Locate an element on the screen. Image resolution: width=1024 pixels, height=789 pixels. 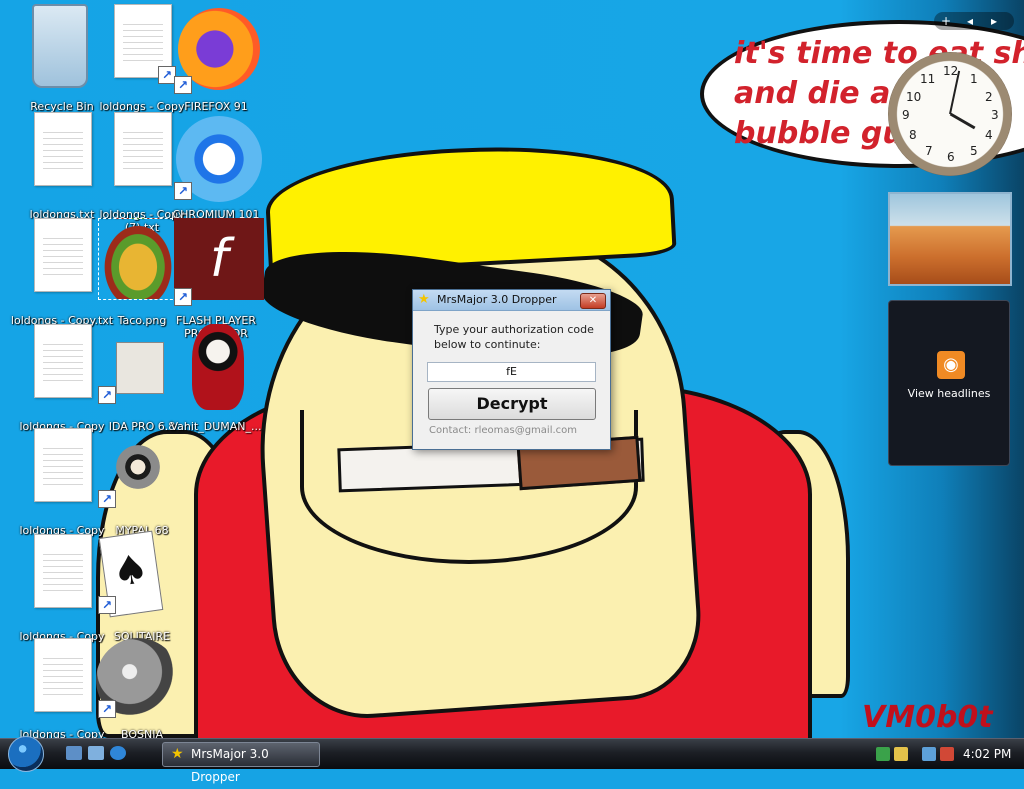
network-status-icon is located at coordinates (929, 754).